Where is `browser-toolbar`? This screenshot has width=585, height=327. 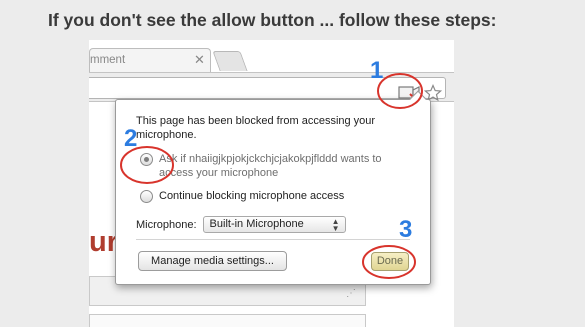 browser-toolbar is located at coordinates (271, 87).